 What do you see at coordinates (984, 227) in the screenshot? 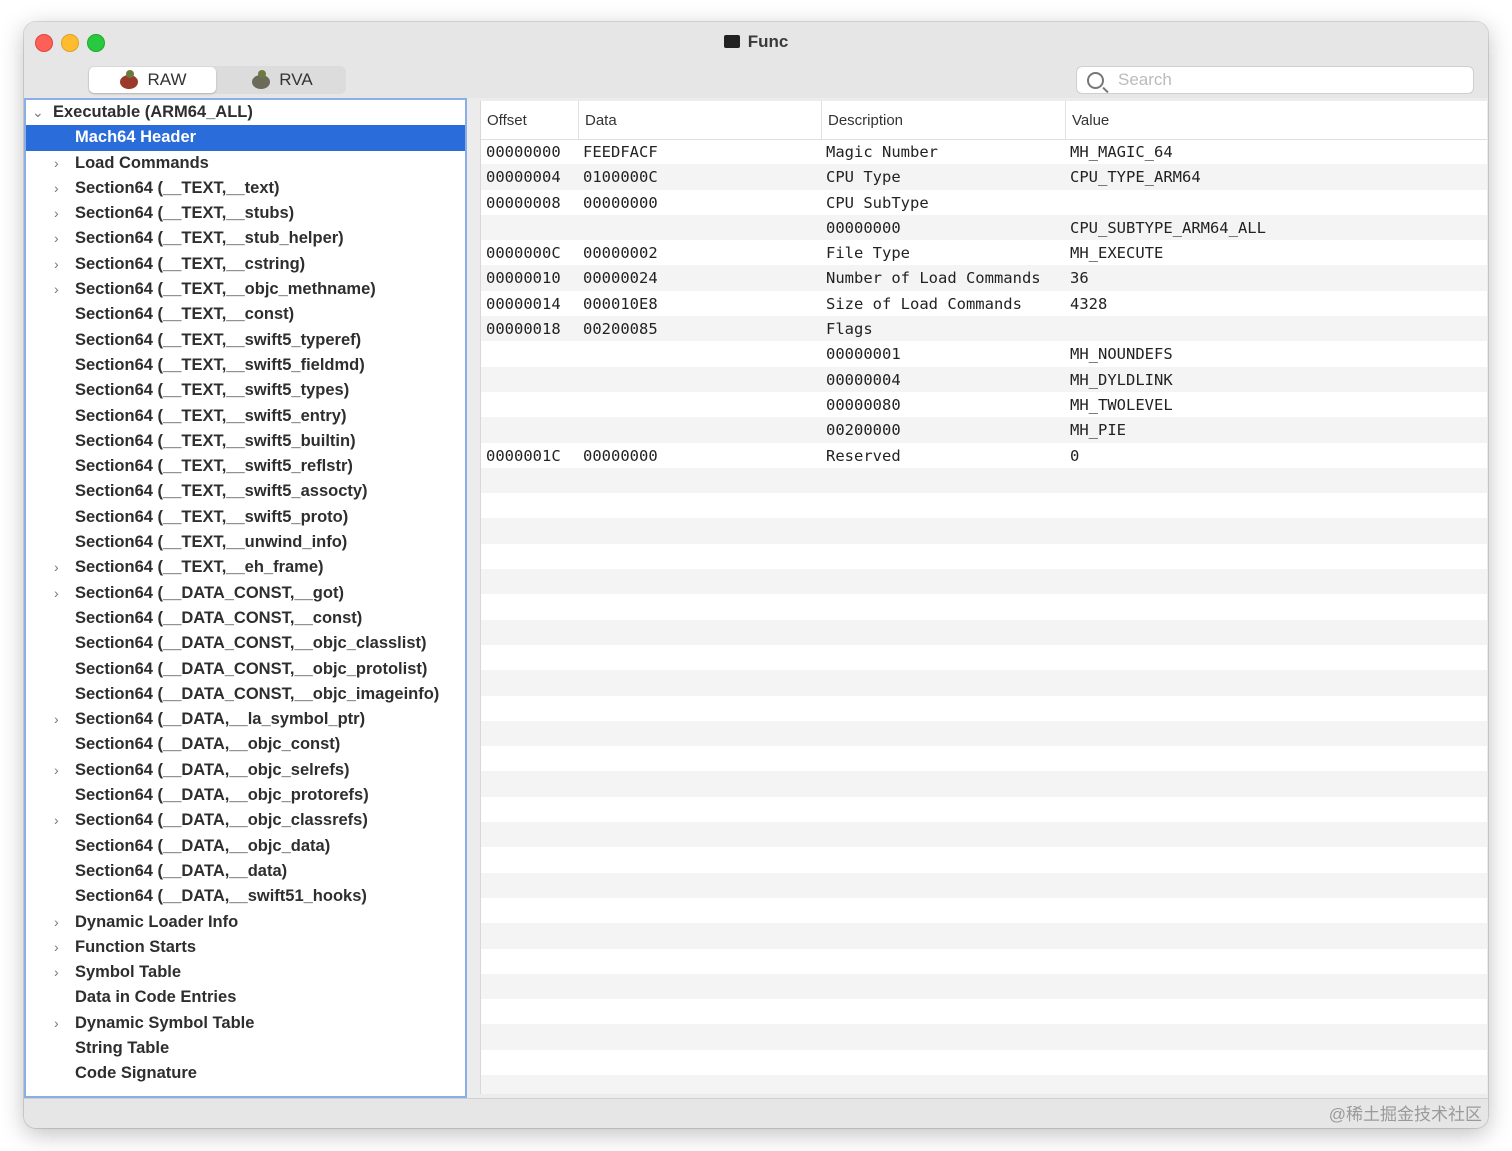
I see `table-row: 00000000 CPU_SUBTYPE_ARM64_ALL` at bounding box center [984, 227].